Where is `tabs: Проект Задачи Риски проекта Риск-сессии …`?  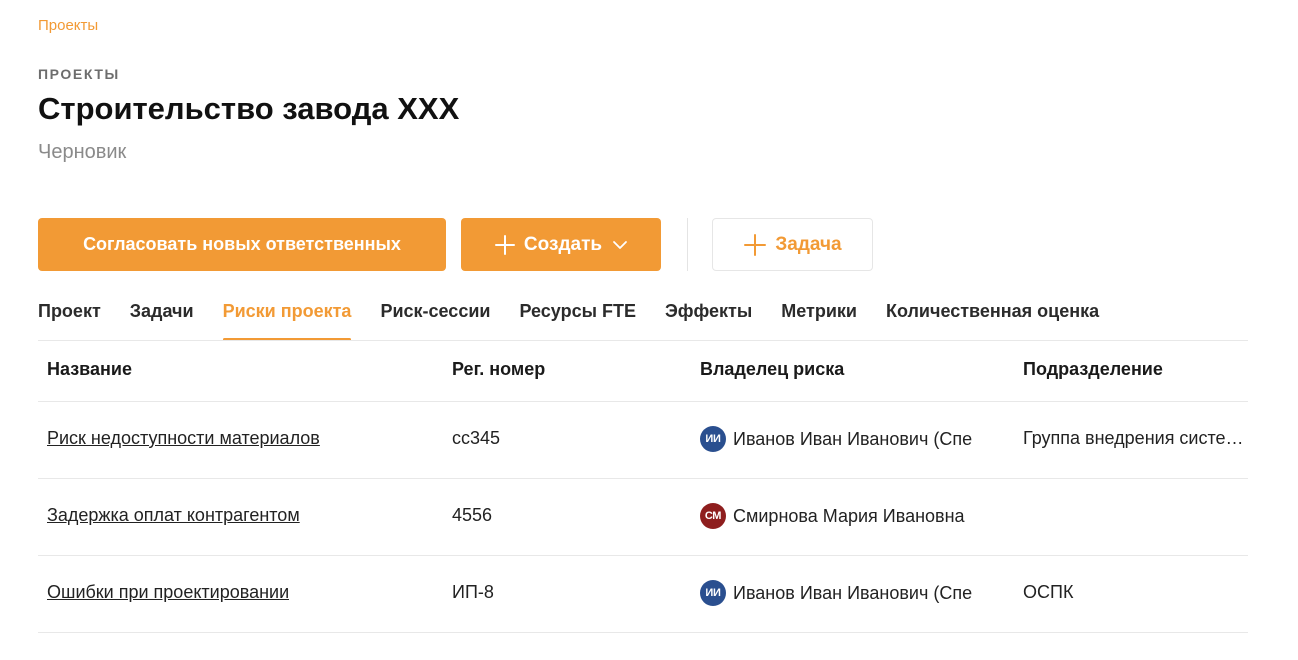 tabs: Проект Задачи Риски проекта Риск-сессии … is located at coordinates (583, 317).